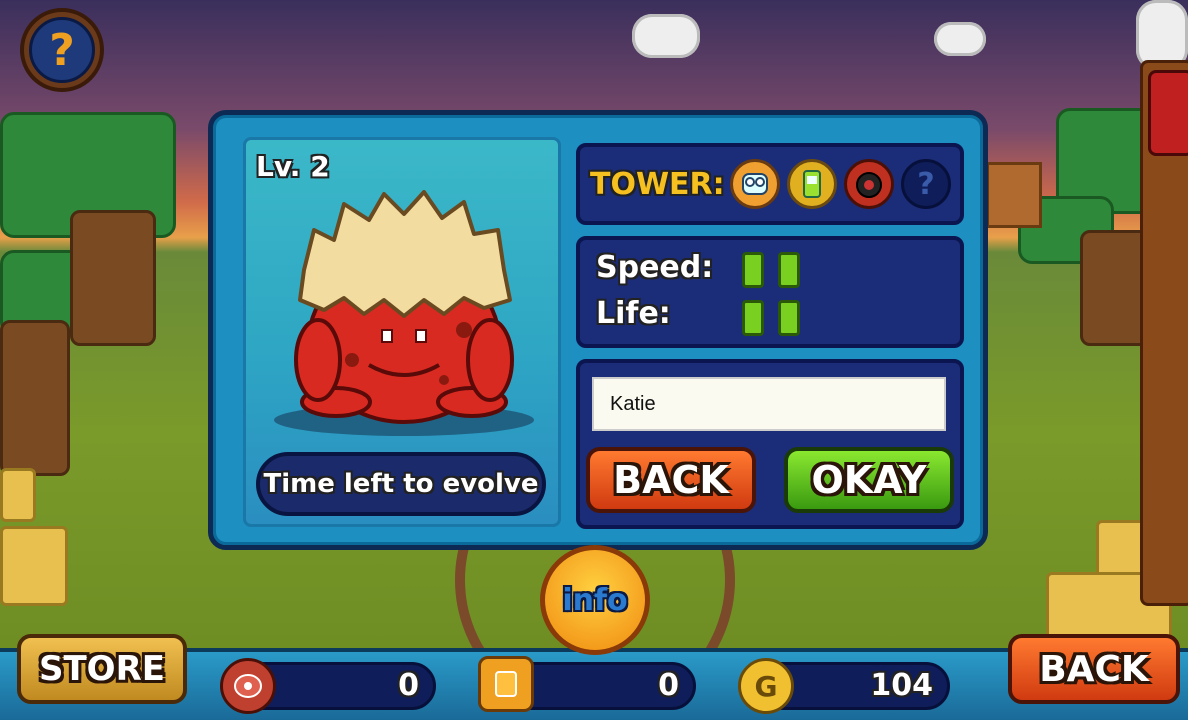  Describe the element at coordinates (657, 184) in the screenshot. I see `tower-label: TOWER:` at that location.